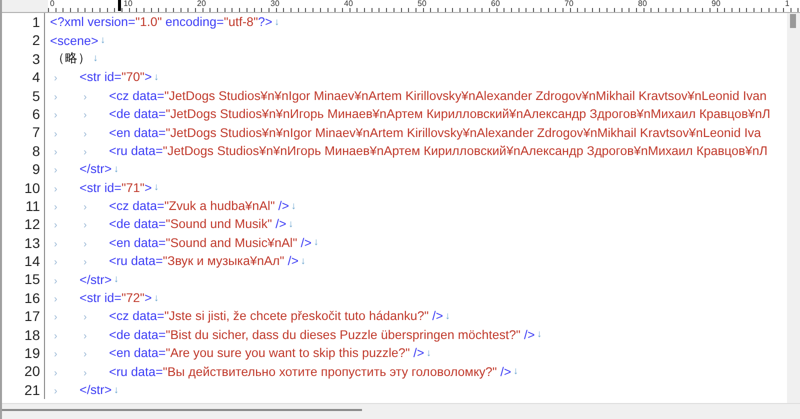 Image resolution: width=800 pixels, height=419 pixels. I want to click on xml-tag: <?xml version=, so click(93, 22).